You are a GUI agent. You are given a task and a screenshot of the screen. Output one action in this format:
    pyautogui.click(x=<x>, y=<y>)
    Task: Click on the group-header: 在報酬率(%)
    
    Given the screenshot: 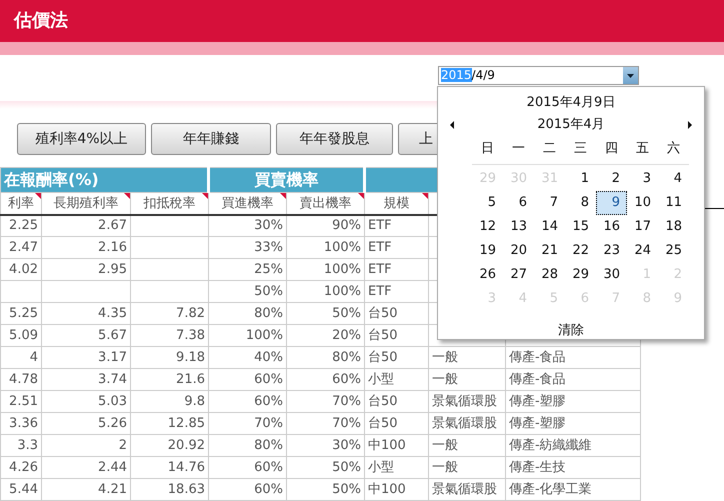 What is the action you would take?
    pyautogui.click(x=104, y=180)
    